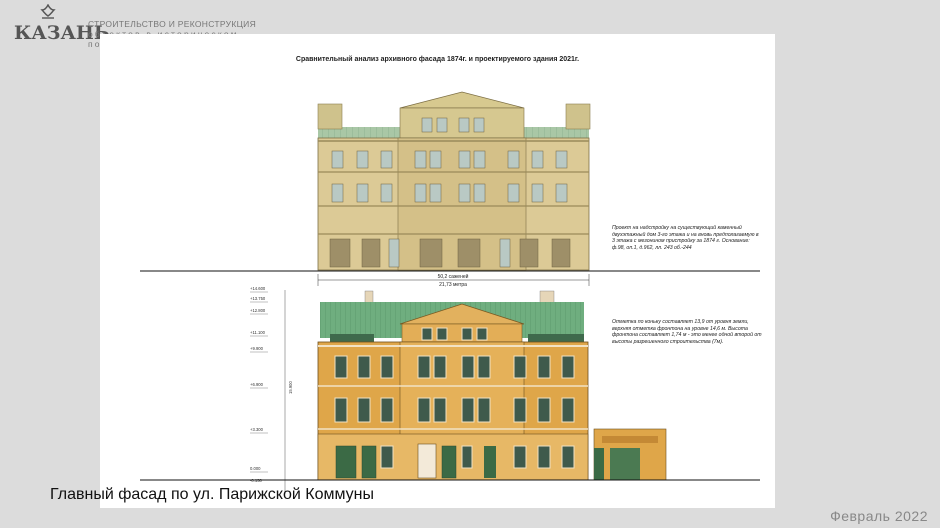 Image resolution: width=940 pixels, height=528 pixels. I want to click on width-metre-label: 21,73 метра, so click(453, 285).